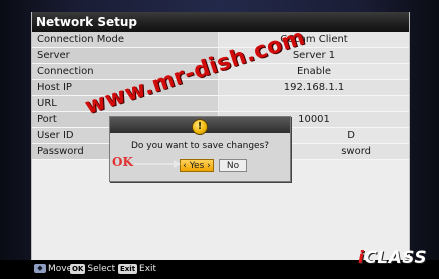 Image resolution: width=439 pixels, height=279 pixels. I want to click on hint-exit: Exit Exit, so click(137, 269).